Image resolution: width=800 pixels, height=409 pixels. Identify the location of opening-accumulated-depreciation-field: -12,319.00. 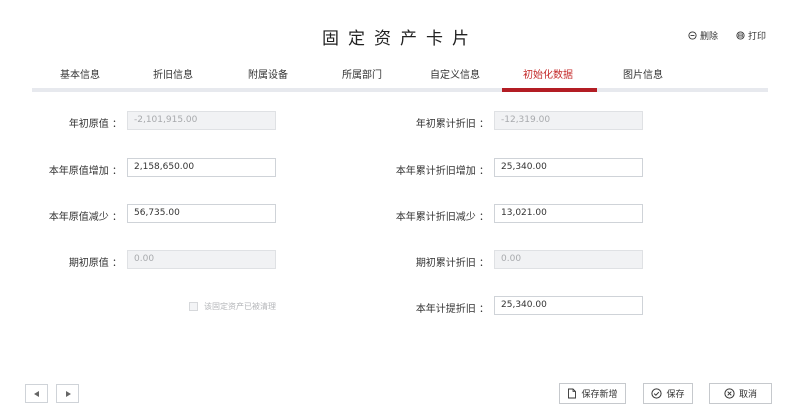
(568, 120).